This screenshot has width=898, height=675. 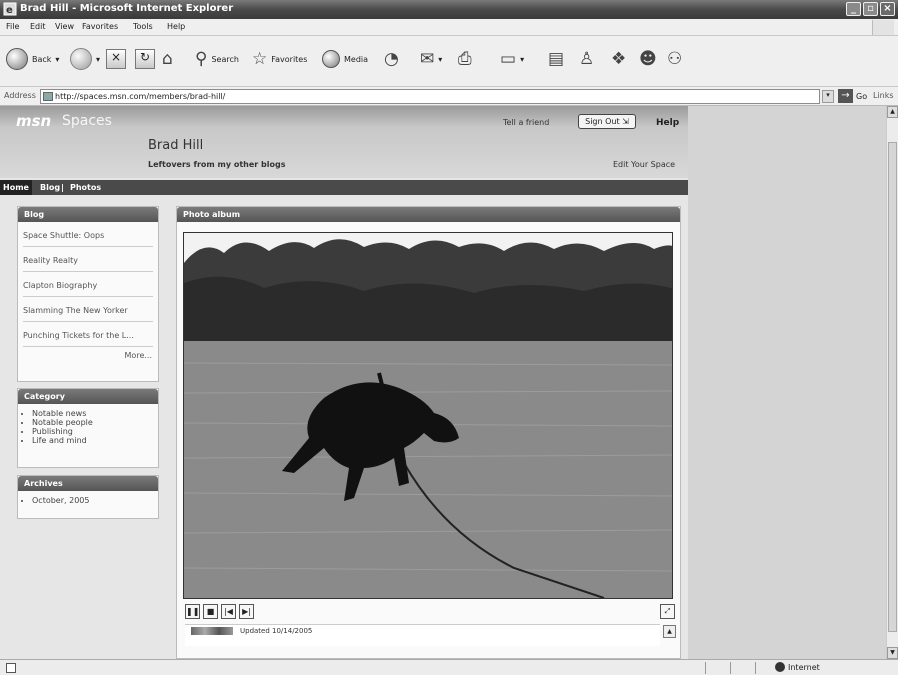 What do you see at coordinates (201, 59) in the screenshot?
I see `search-icon: ⚲` at bounding box center [201, 59].